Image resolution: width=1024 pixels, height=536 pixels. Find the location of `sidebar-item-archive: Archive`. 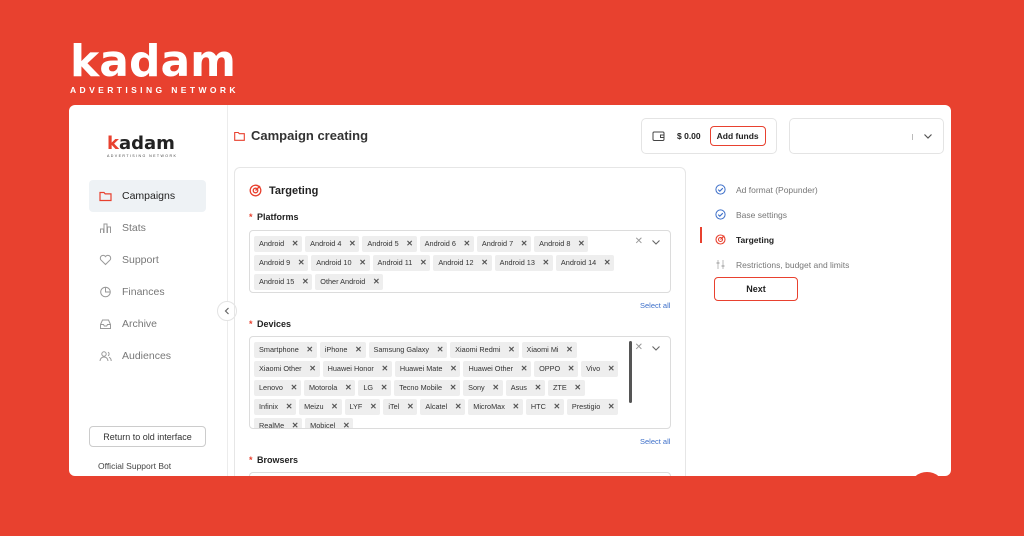

sidebar-item-archive: Archive is located at coordinates (147, 324).